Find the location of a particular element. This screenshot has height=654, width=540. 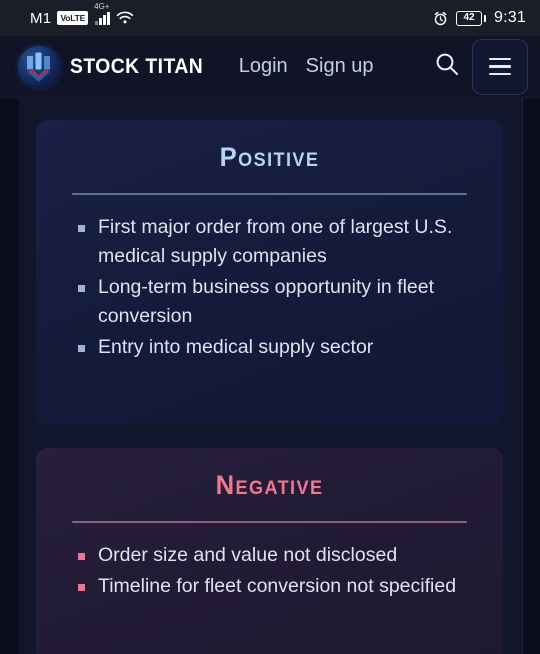

volte-badge: VoLTE is located at coordinates (73, 18).